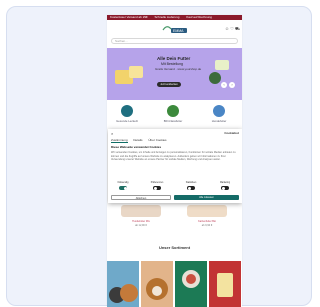 The image size is (320, 307). What do you see at coordinates (127, 121) in the screenshot?
I see `category-label: Gesunde Leckerli` at bounding box center [127, 121].